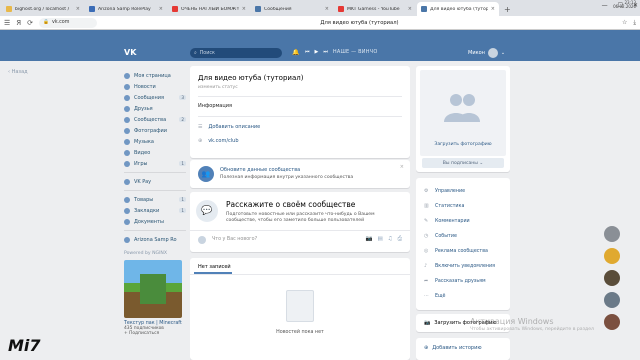  Describe the element at coordinates (325, 52) in the screenshot. I see `next-icon: ⏭` at that location.